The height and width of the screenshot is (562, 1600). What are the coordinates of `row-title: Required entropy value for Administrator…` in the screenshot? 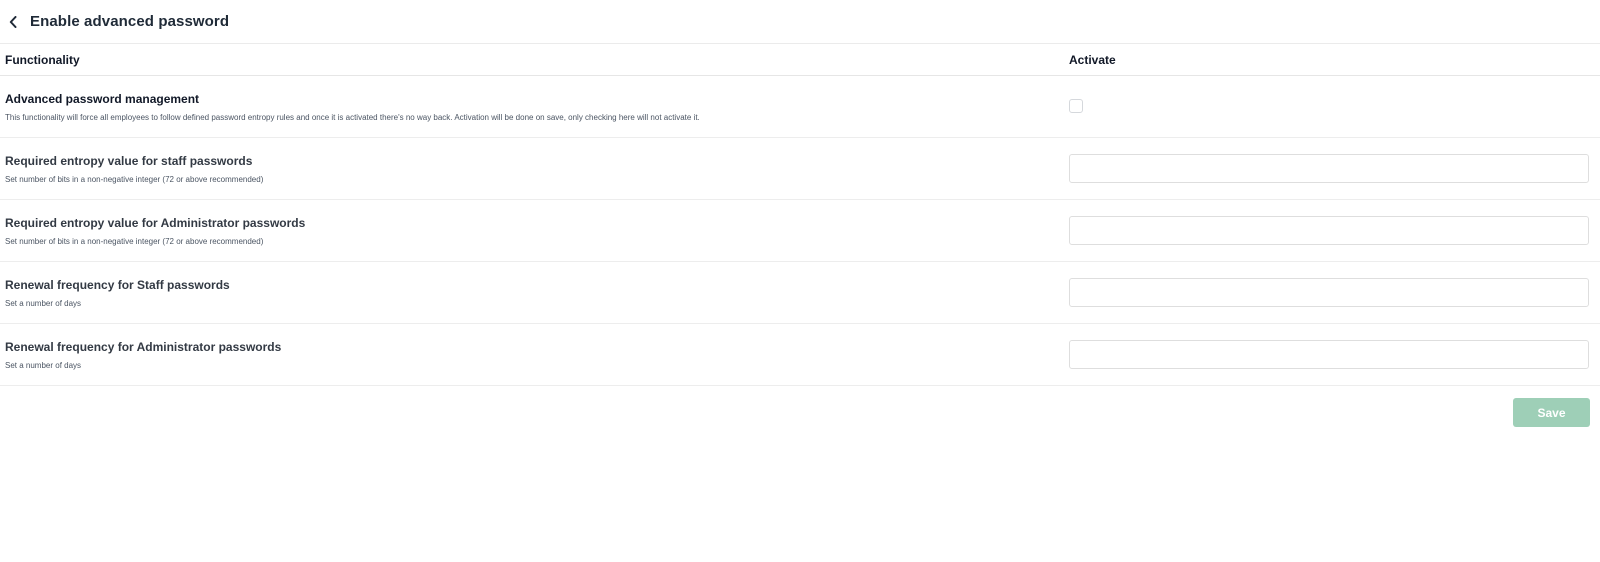 It's located at (155, 223).